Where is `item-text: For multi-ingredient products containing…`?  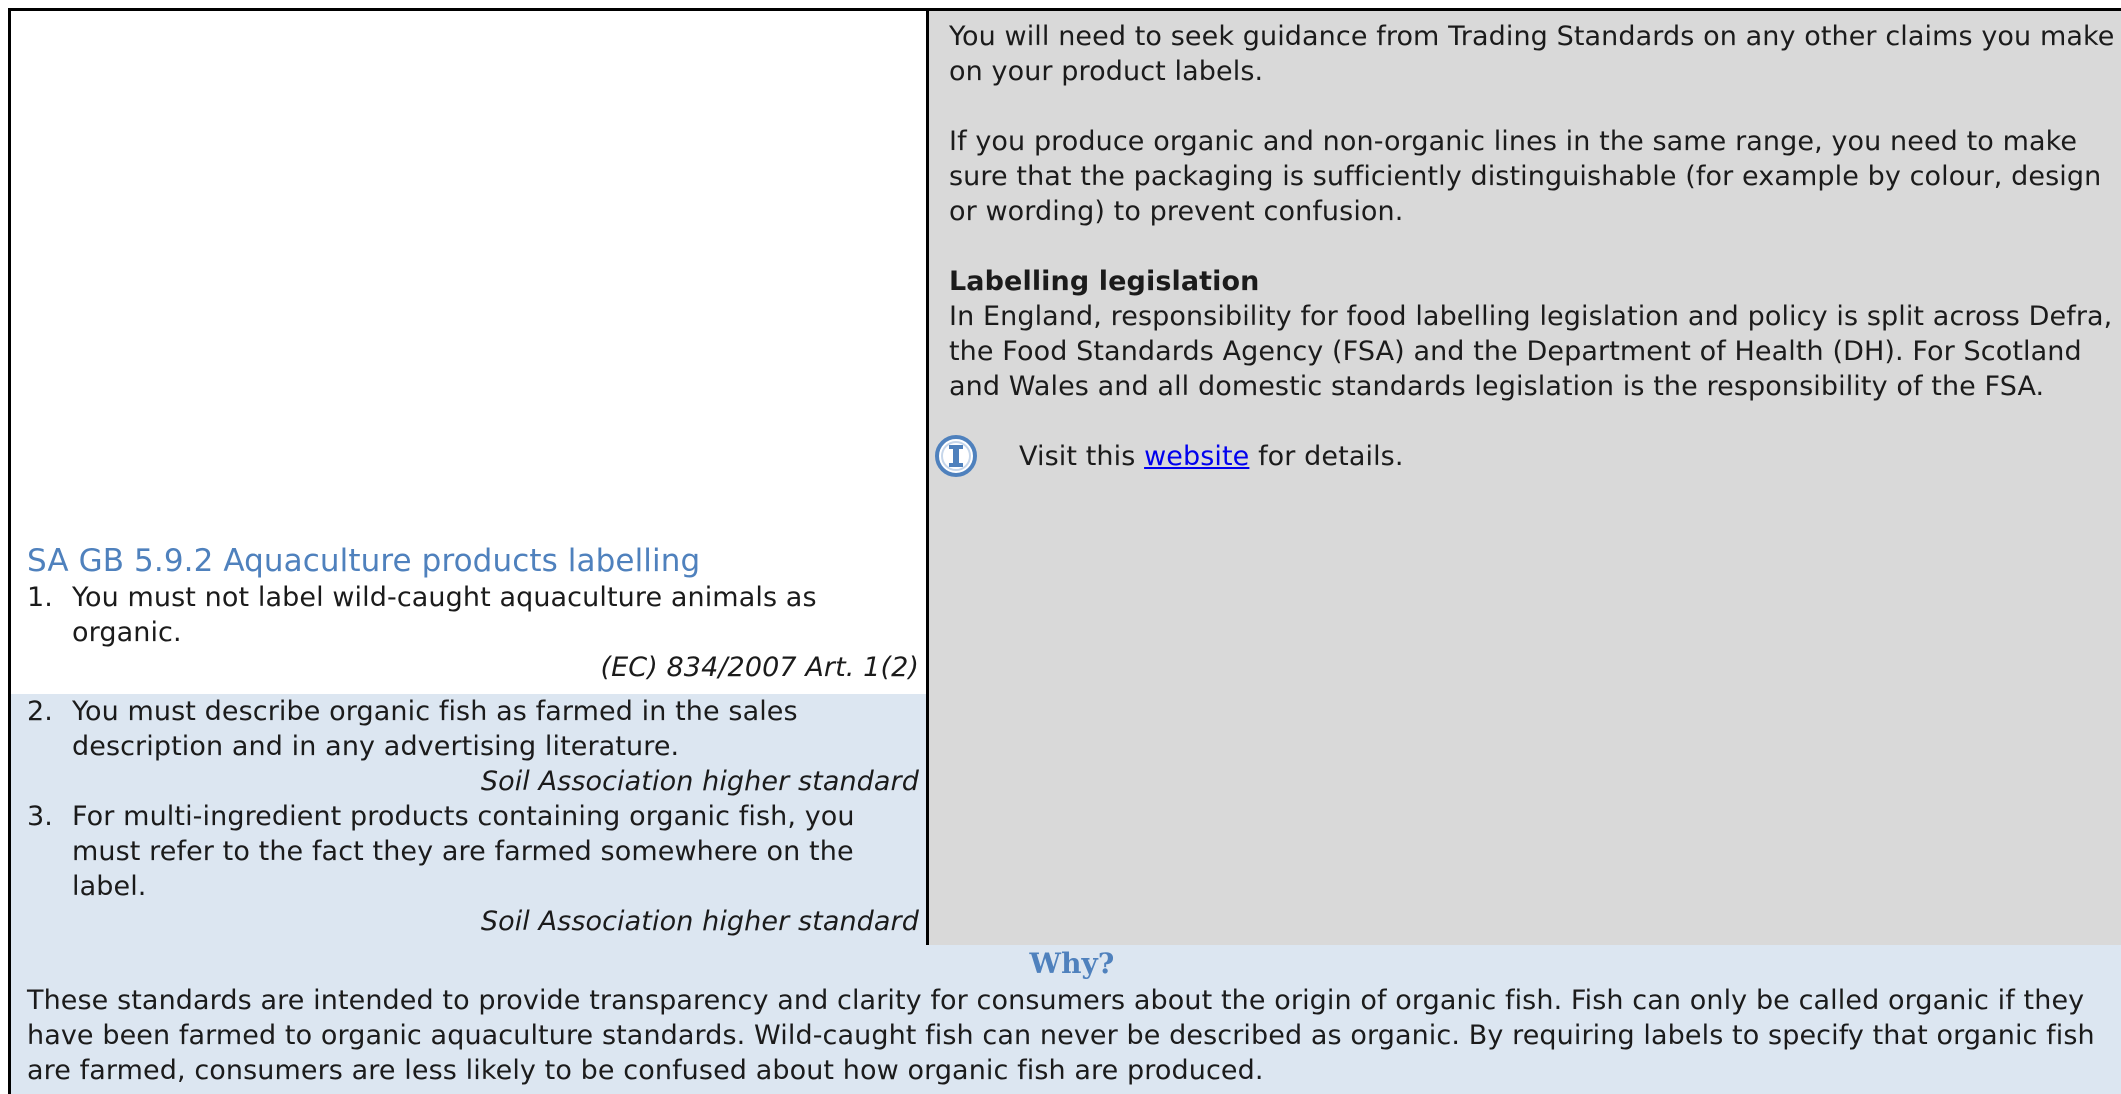
item-text: For multi-ingredient products containing… is located at coordinates (463, 851).